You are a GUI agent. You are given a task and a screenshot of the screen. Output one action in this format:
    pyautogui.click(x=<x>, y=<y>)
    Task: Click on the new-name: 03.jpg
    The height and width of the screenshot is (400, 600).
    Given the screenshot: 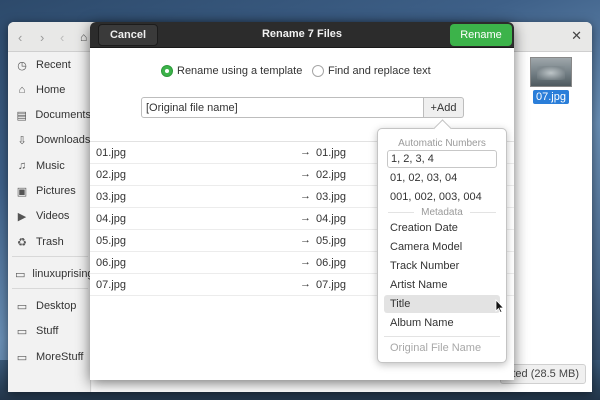 What is the action you would take?
    pyautogui.click(x=331, y=197)
    